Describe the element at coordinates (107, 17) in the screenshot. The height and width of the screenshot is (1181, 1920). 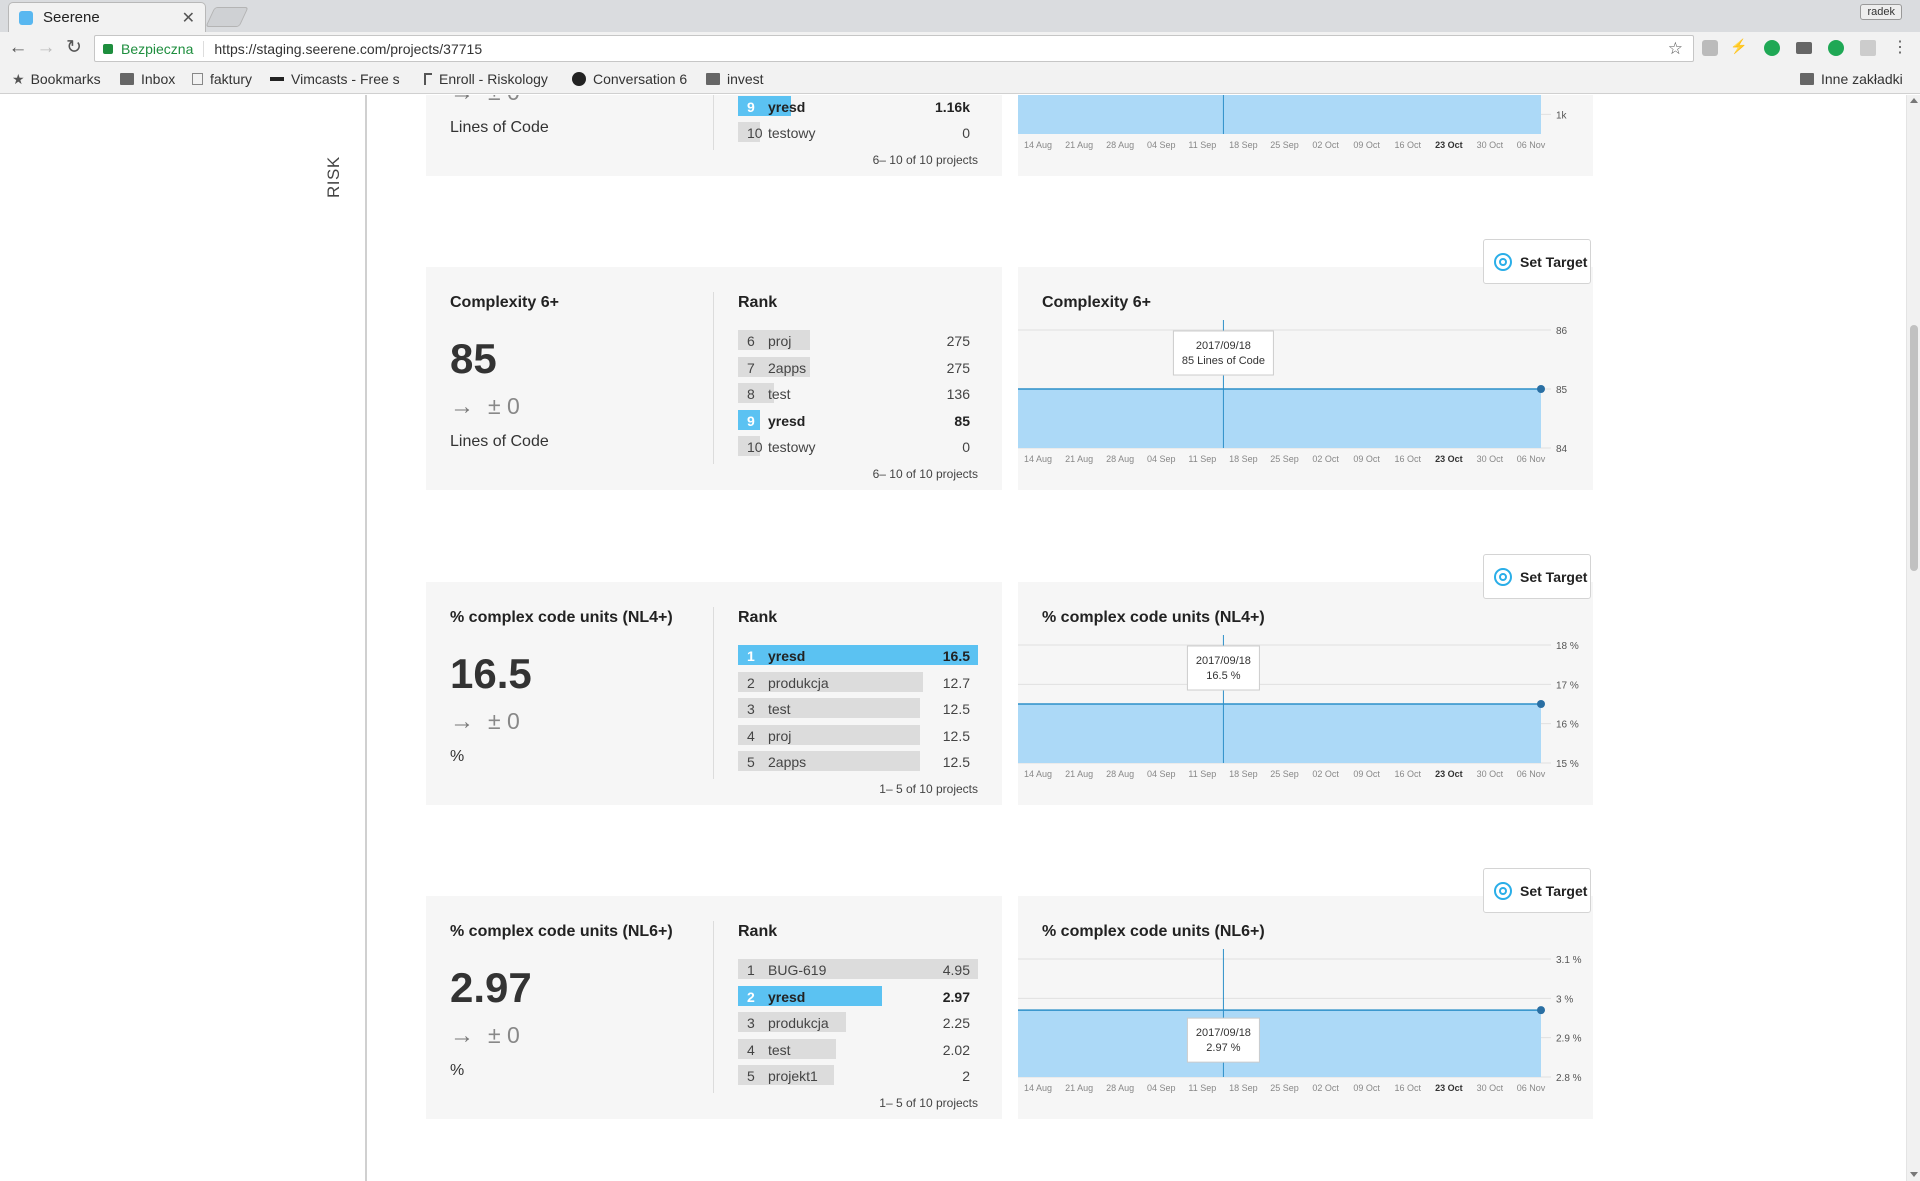
I see `tab-seerene: Seerene ✕` at that location.